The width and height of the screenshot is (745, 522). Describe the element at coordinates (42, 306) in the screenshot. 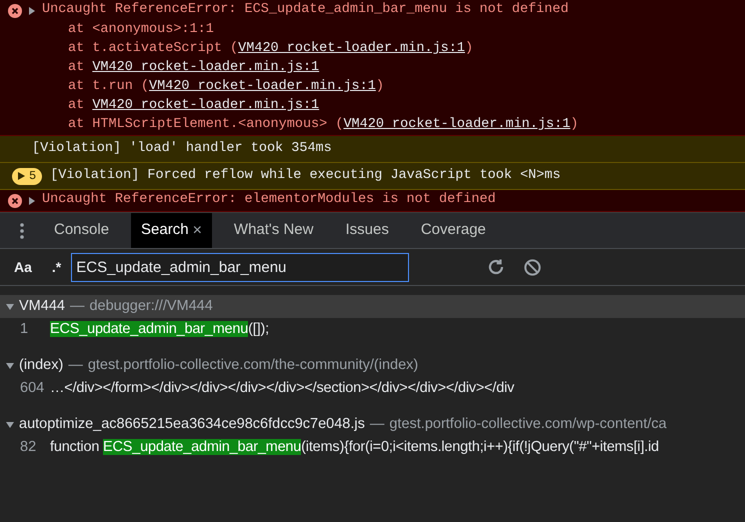

I see `file-name: VM444` at that location.